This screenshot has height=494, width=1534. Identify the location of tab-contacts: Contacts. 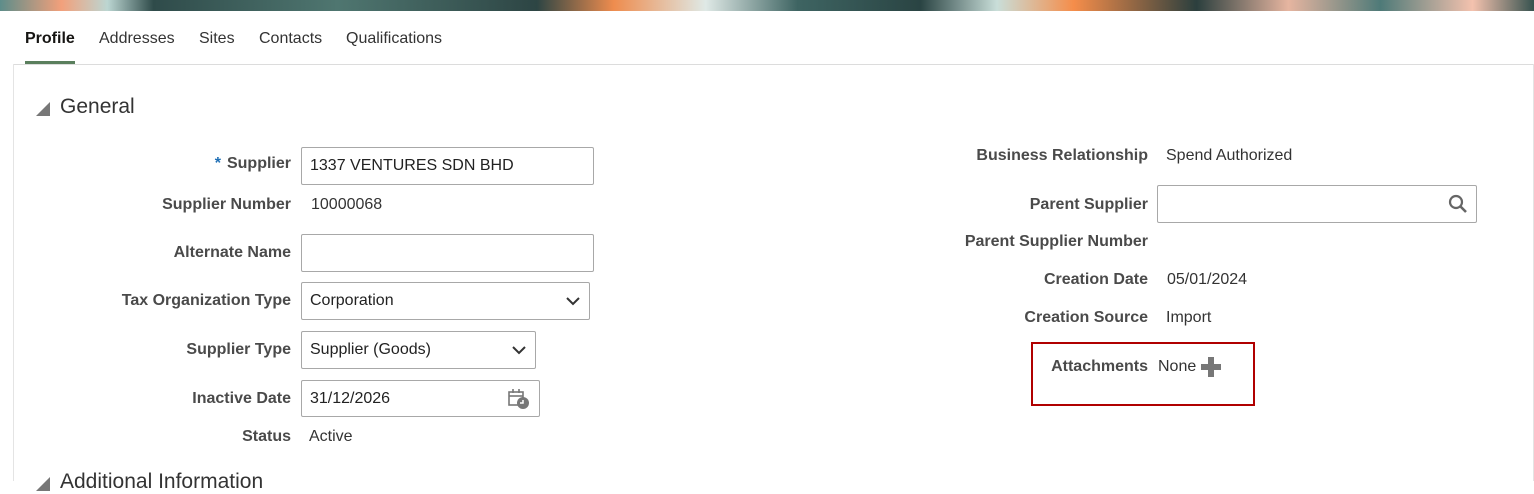
(290, 44).